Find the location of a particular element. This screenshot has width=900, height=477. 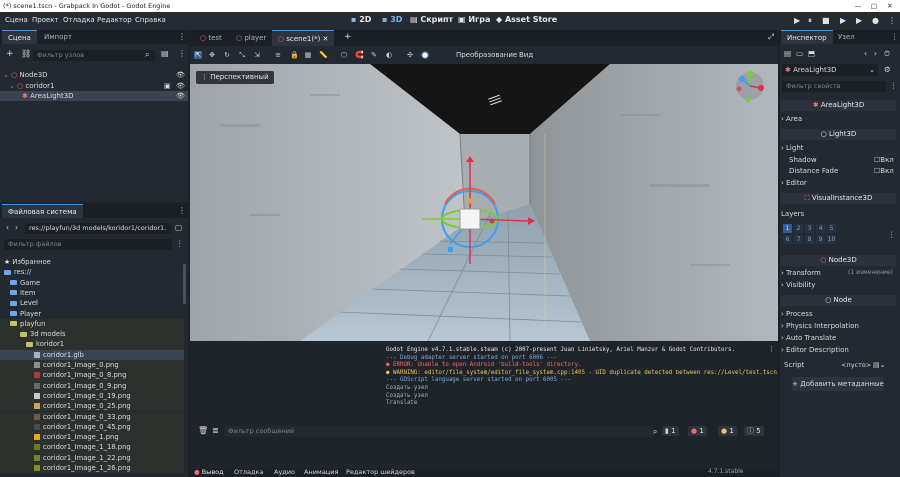

menu-scene: Сцена is located at coordinates (16, 20).